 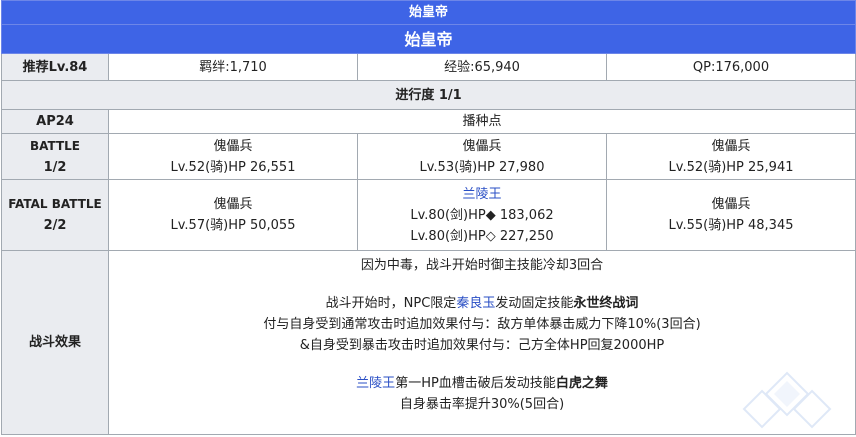 I want to click on boss-link-lanling-wang: 兰陵王, so click(x=375, y=383).